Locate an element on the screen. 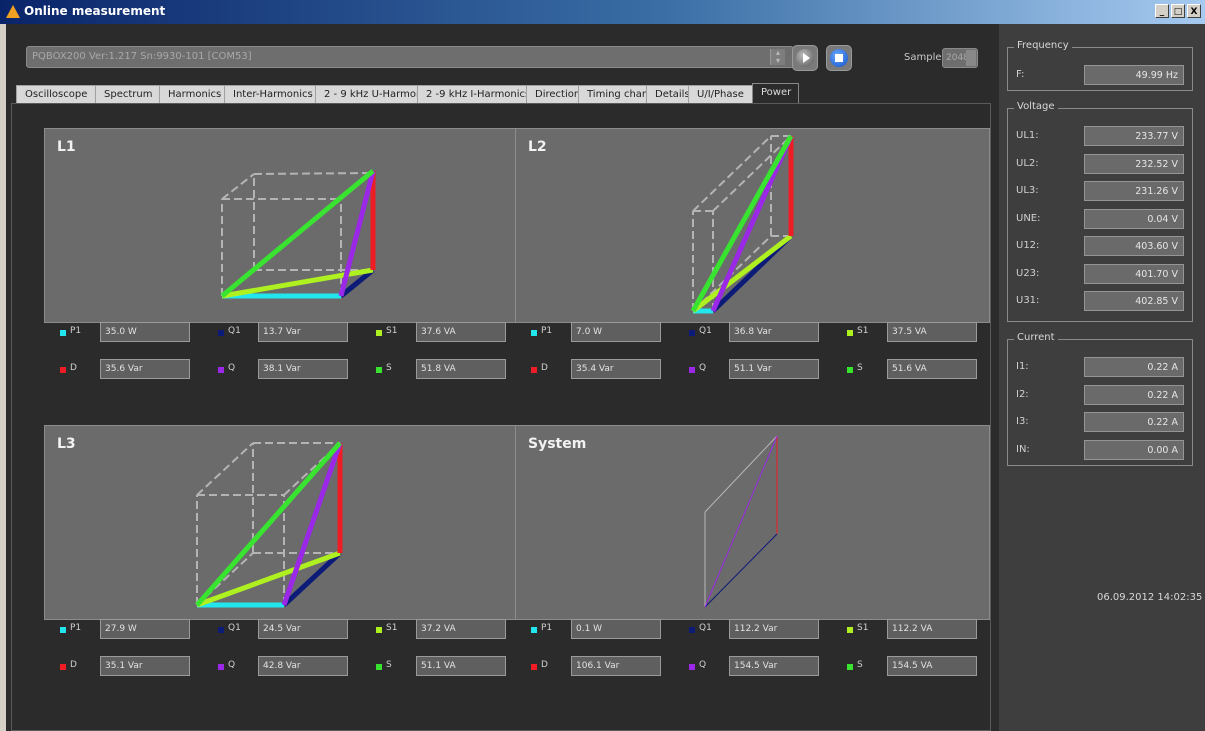 This screenshot has height=731, width=1205. legend-s-l3: S 51.1 VA is located at coordinates (451, 667).